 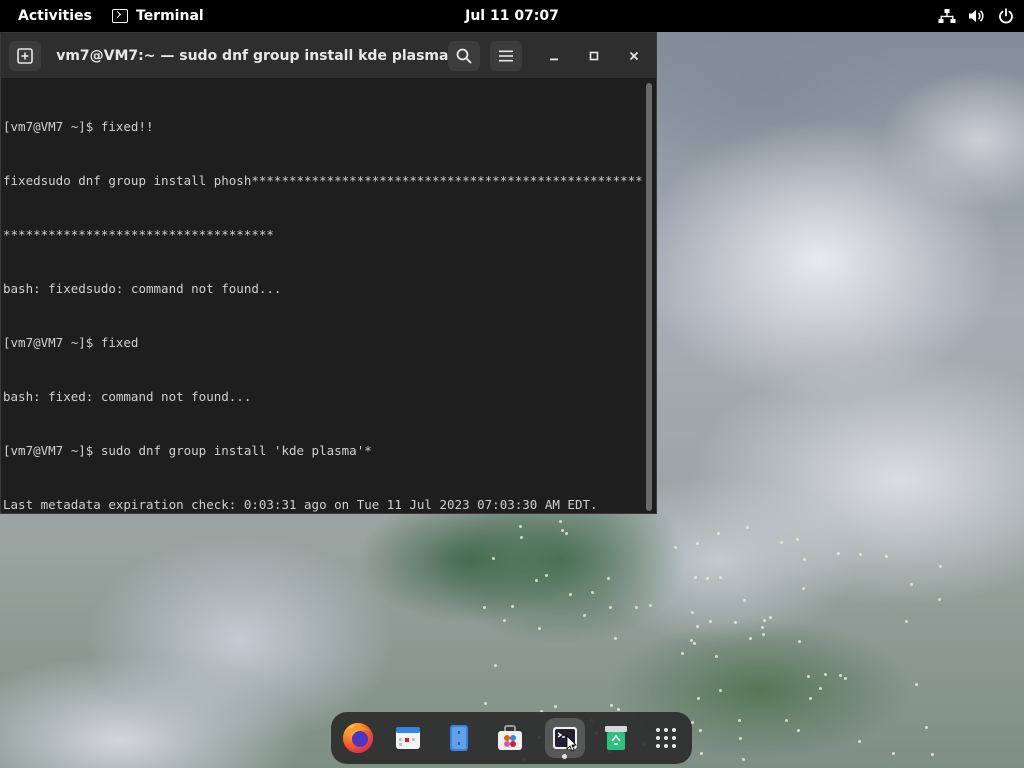 I want to click on top-bar: Activities Terminal Jul 11 07:07, so click(x=512, y=16).